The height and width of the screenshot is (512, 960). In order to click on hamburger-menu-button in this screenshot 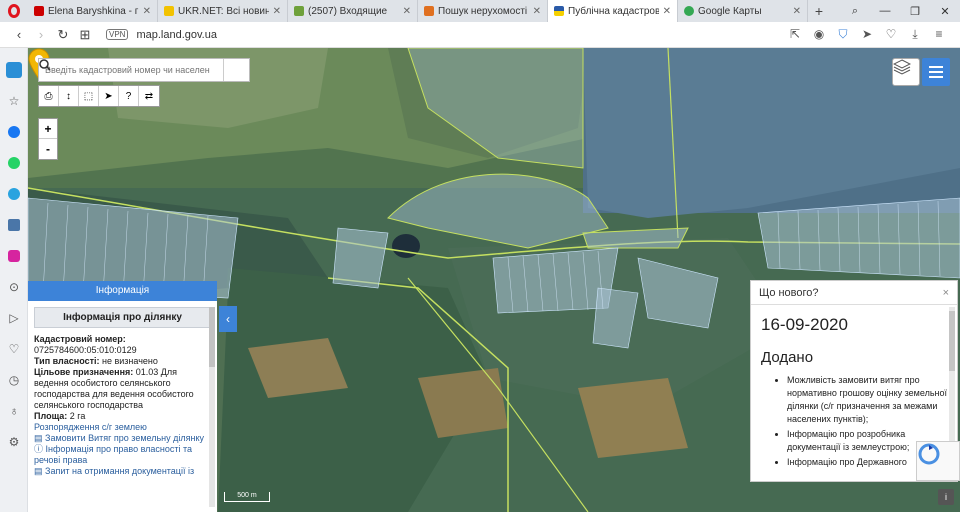, I will do `click(936, 72)`.